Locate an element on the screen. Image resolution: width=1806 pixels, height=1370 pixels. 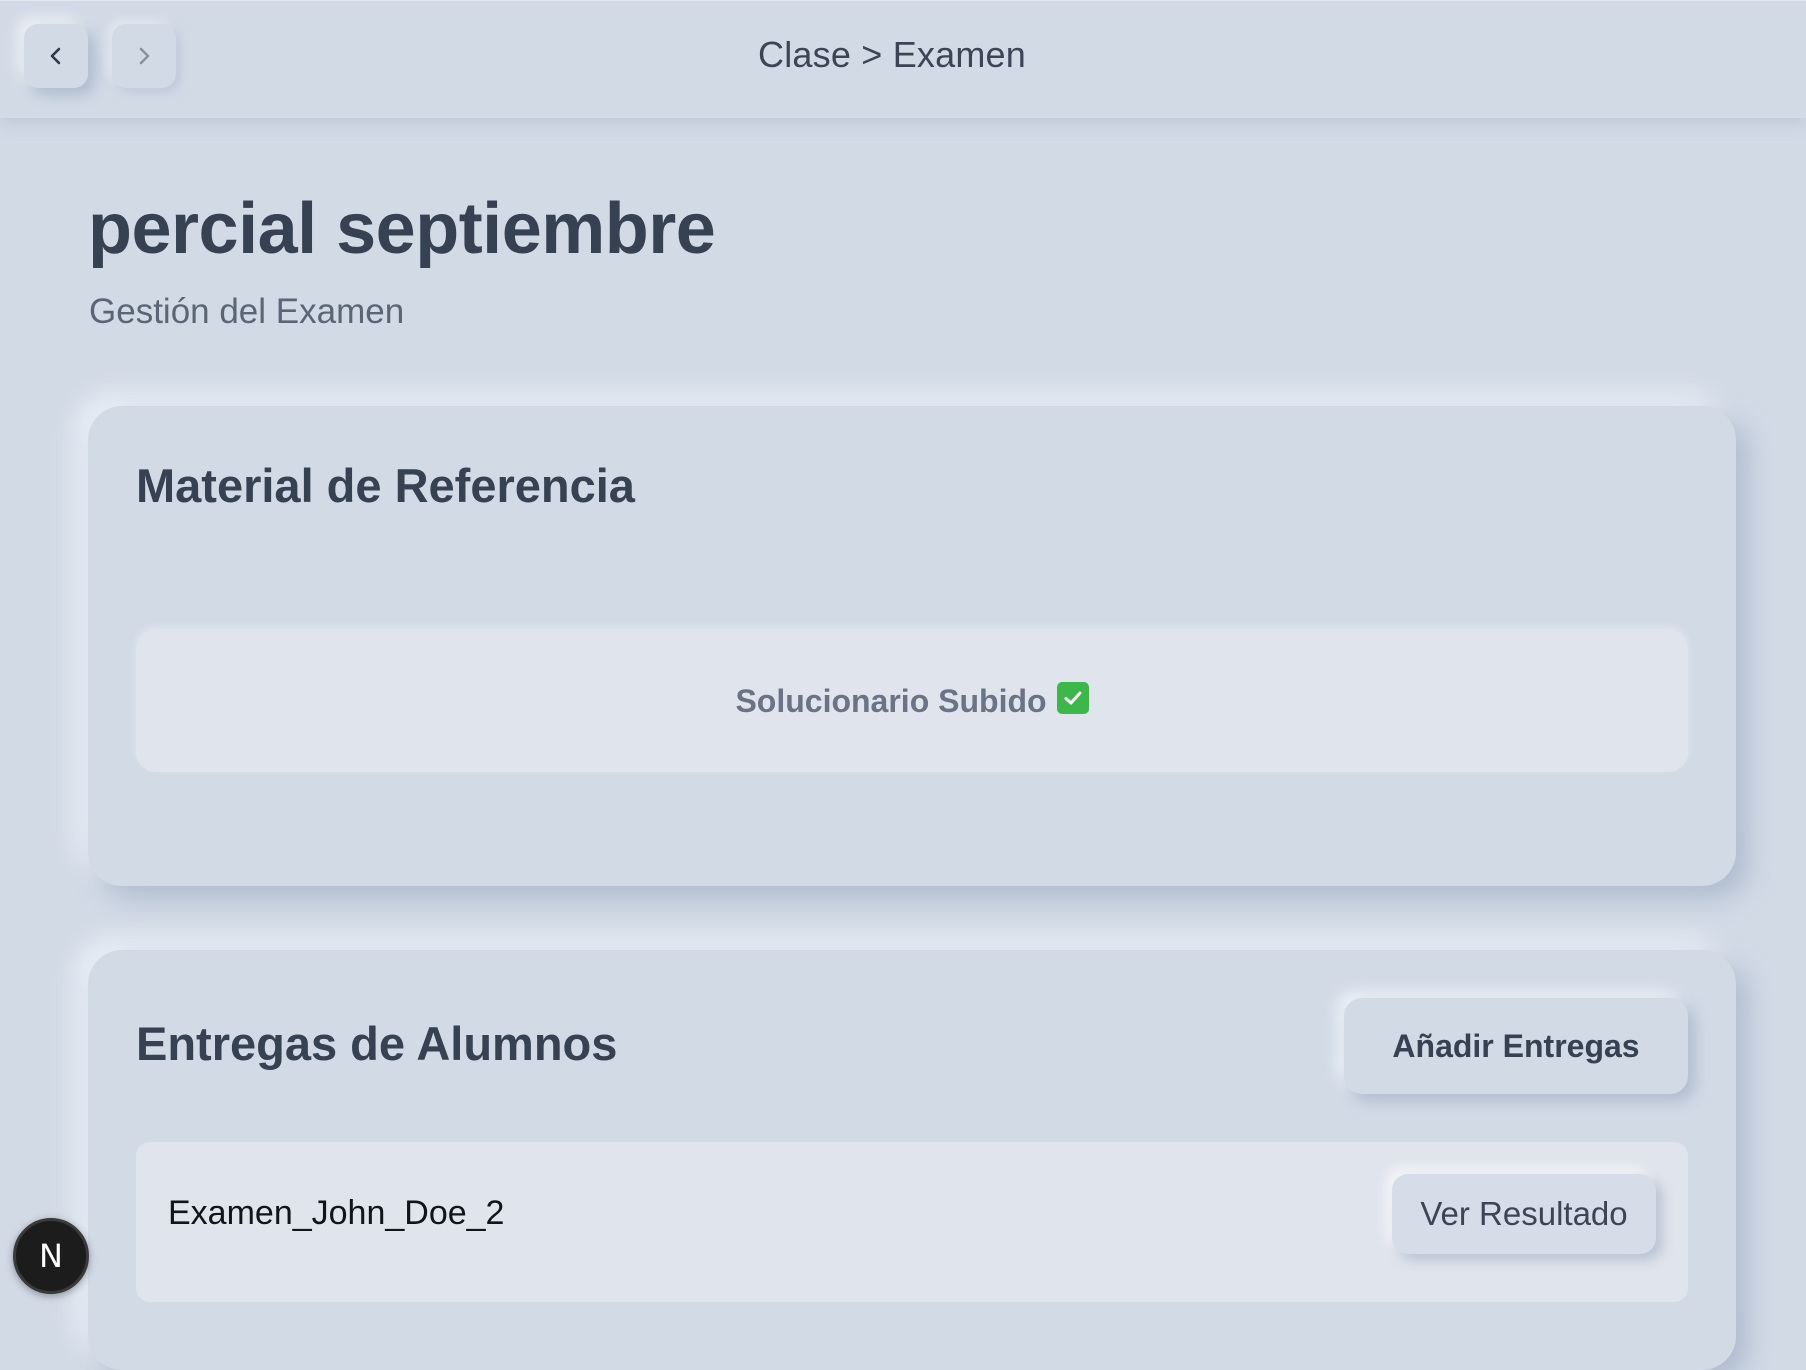
top-bar: Clase > Examen is located at coordinates (903, 59).